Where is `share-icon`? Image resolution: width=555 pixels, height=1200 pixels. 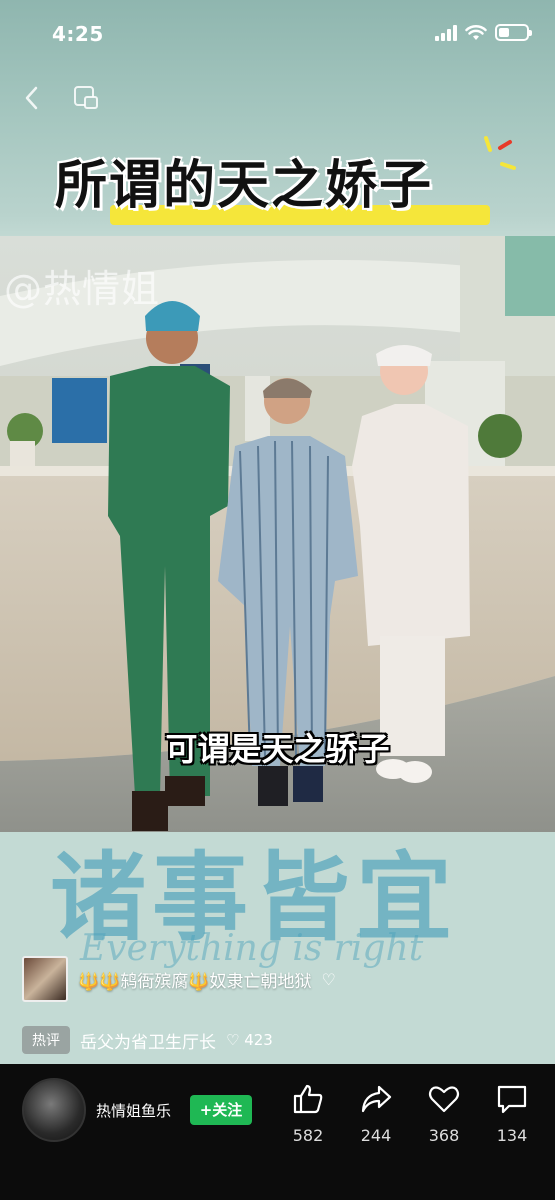 share-icon is located at coordinates (376, 1099).